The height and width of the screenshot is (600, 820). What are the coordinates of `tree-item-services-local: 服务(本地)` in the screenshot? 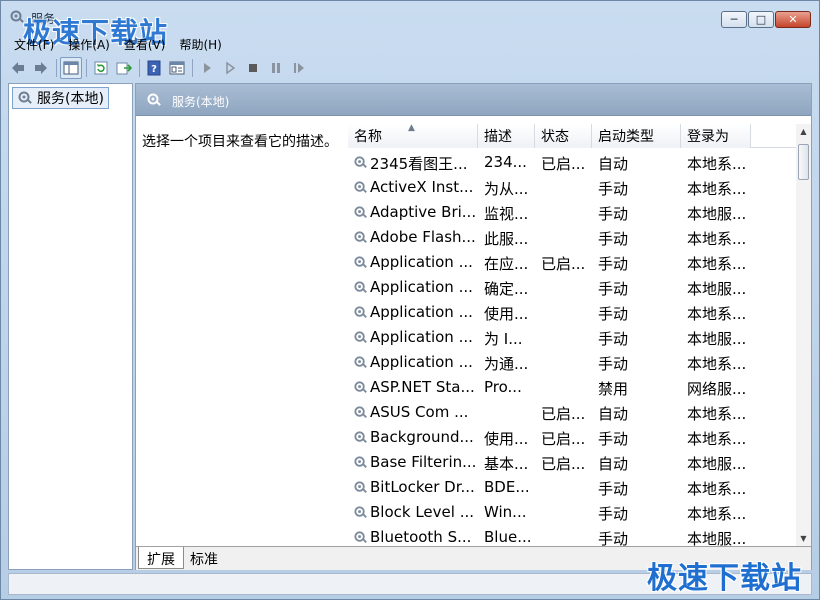 It's located at (60, 98).